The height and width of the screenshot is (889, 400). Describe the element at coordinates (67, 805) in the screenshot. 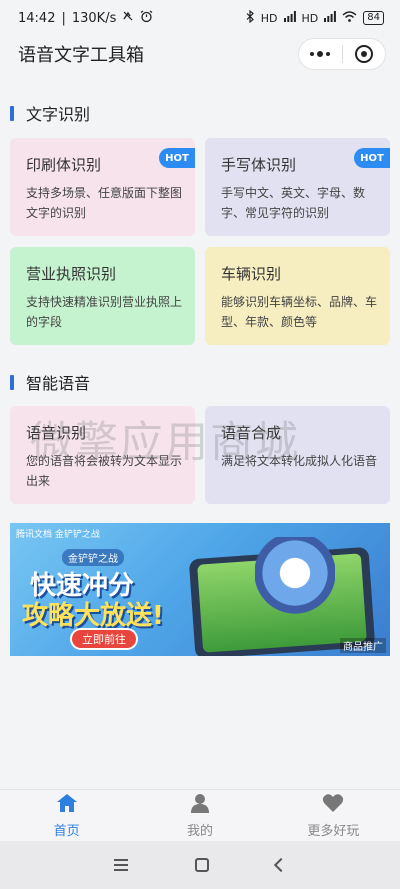

I see `home-icon` at that location.